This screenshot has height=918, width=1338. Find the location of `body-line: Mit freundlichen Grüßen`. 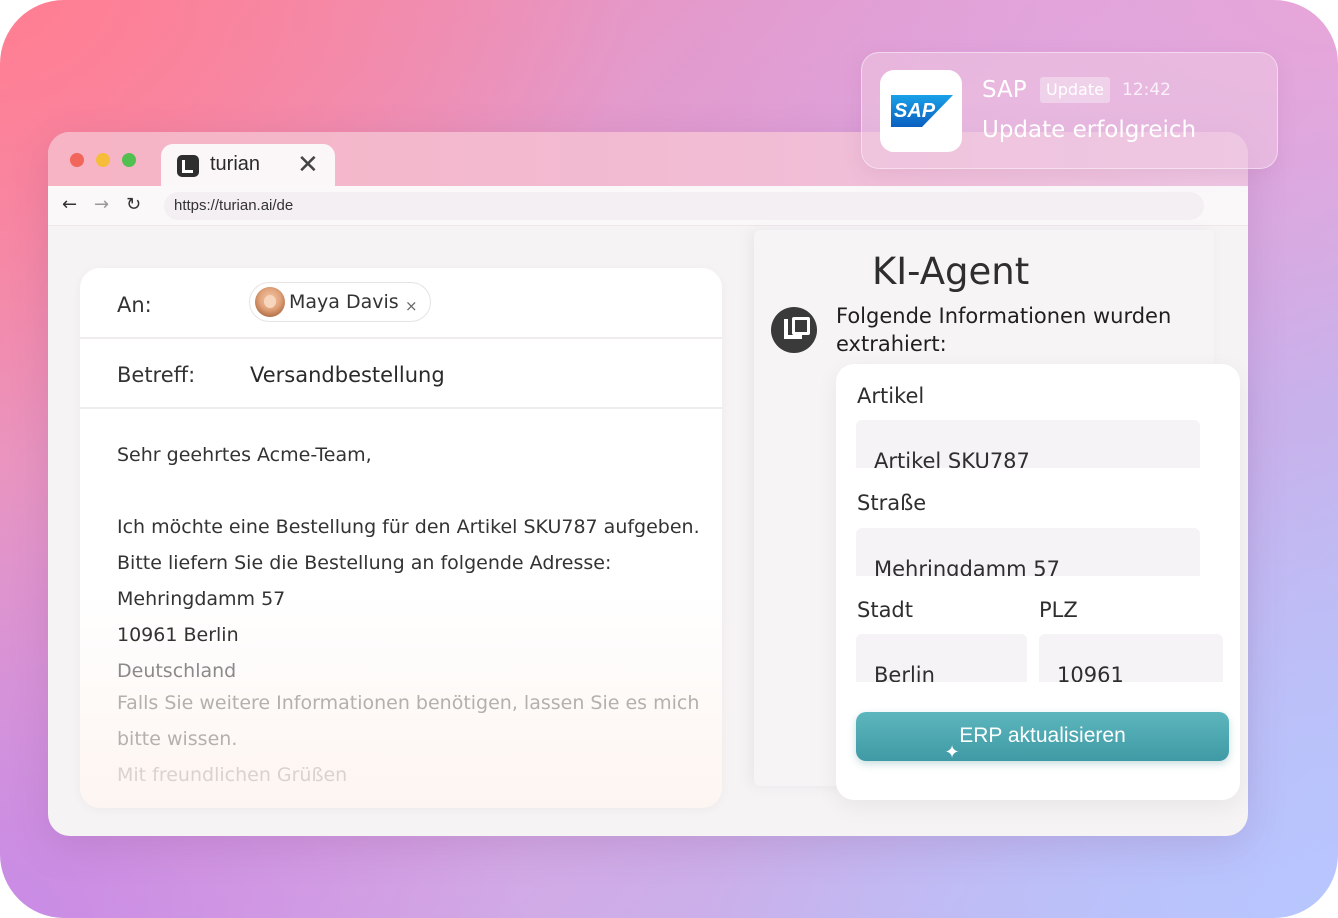

body-line: Mit freundlichen Grüßen is located at coordinates (232, 775).